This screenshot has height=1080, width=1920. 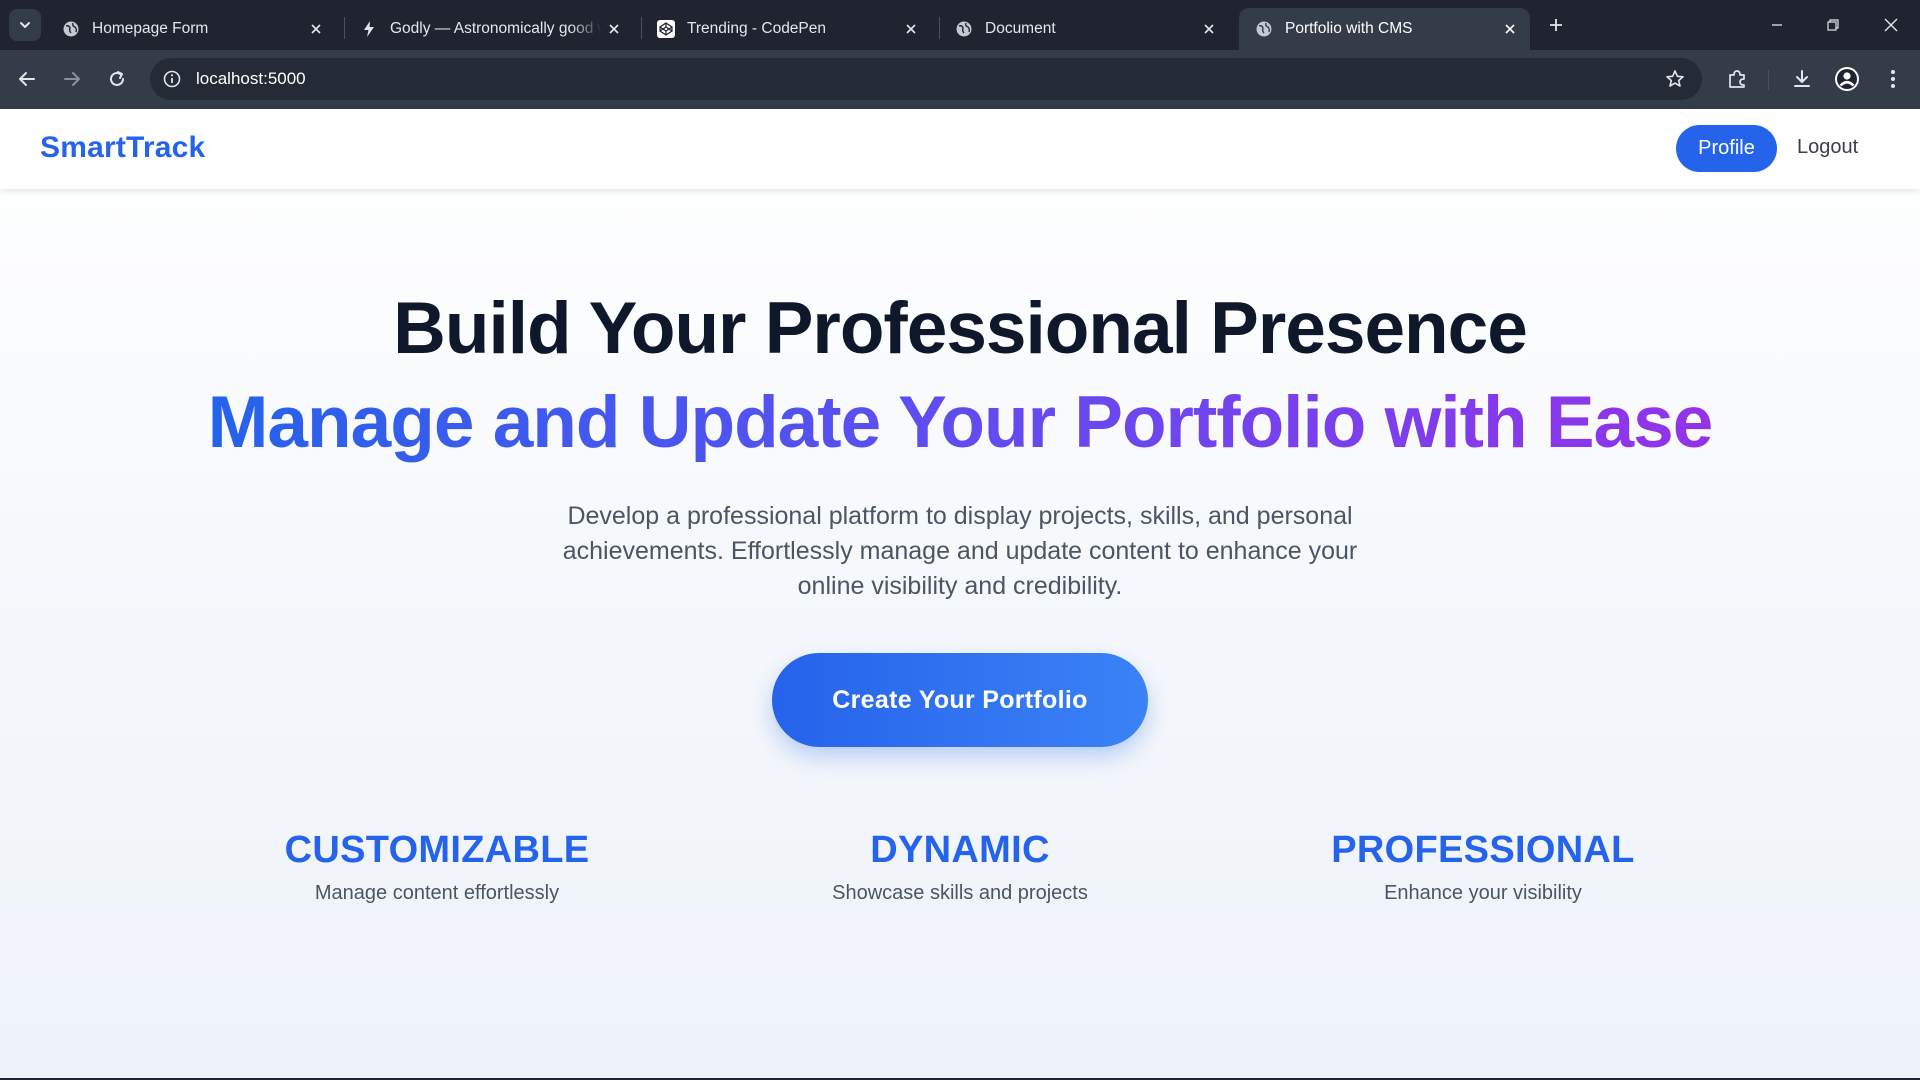 What do you see at coordinates (437, 850) in the screenshot?
I see `feature-title: CUSTOMIZABLE` at bounding box center [437, 850].